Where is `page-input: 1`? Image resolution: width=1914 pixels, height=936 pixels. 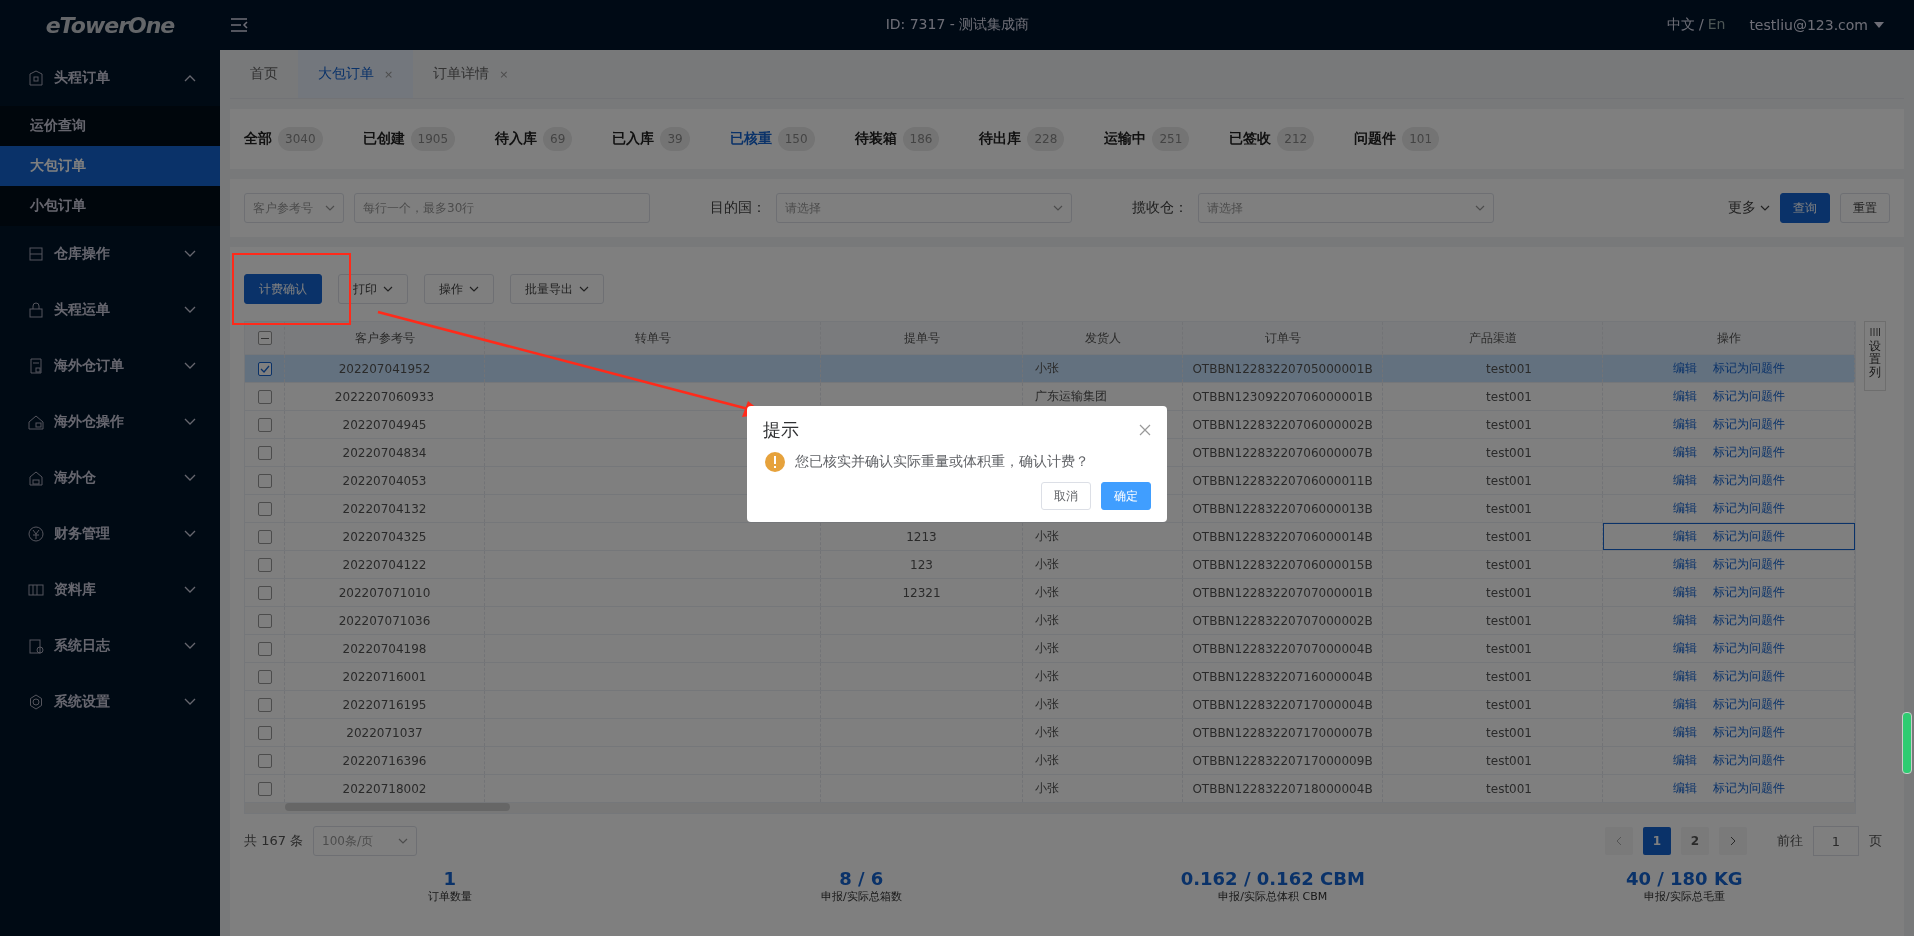
page-input: 1 is located at coordinates (1836, 841).